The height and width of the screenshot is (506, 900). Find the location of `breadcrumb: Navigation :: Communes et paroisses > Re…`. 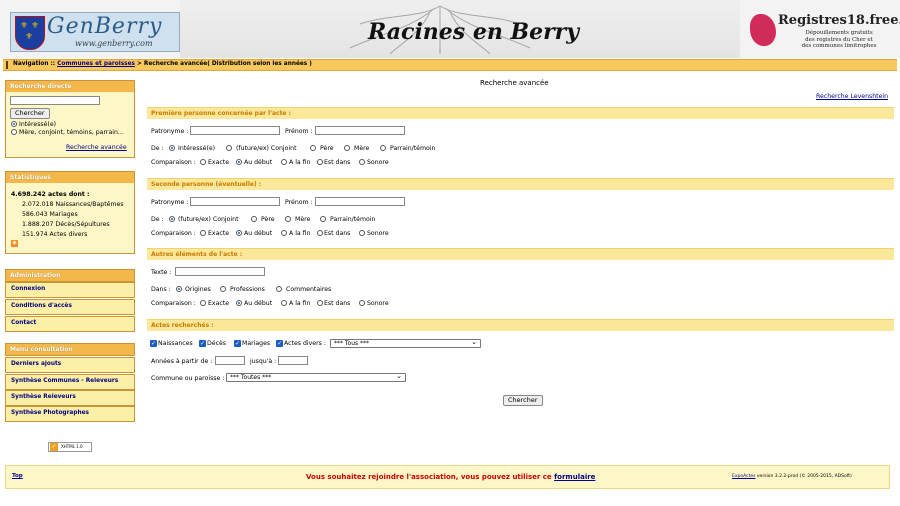

breadcrumb: Navigation :: Communes et paroisses > Re… is located at coordinates (450, 65).